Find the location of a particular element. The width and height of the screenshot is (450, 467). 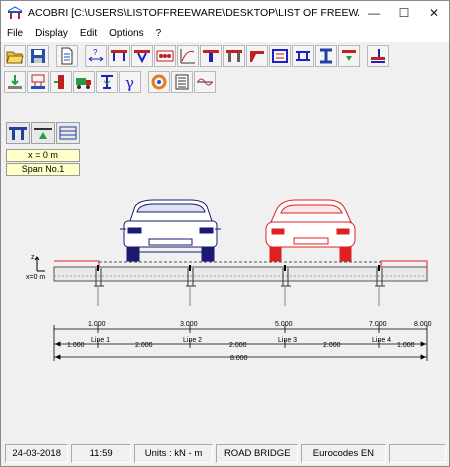

down-arrow-load-icon is located at coordinates (15, 82).